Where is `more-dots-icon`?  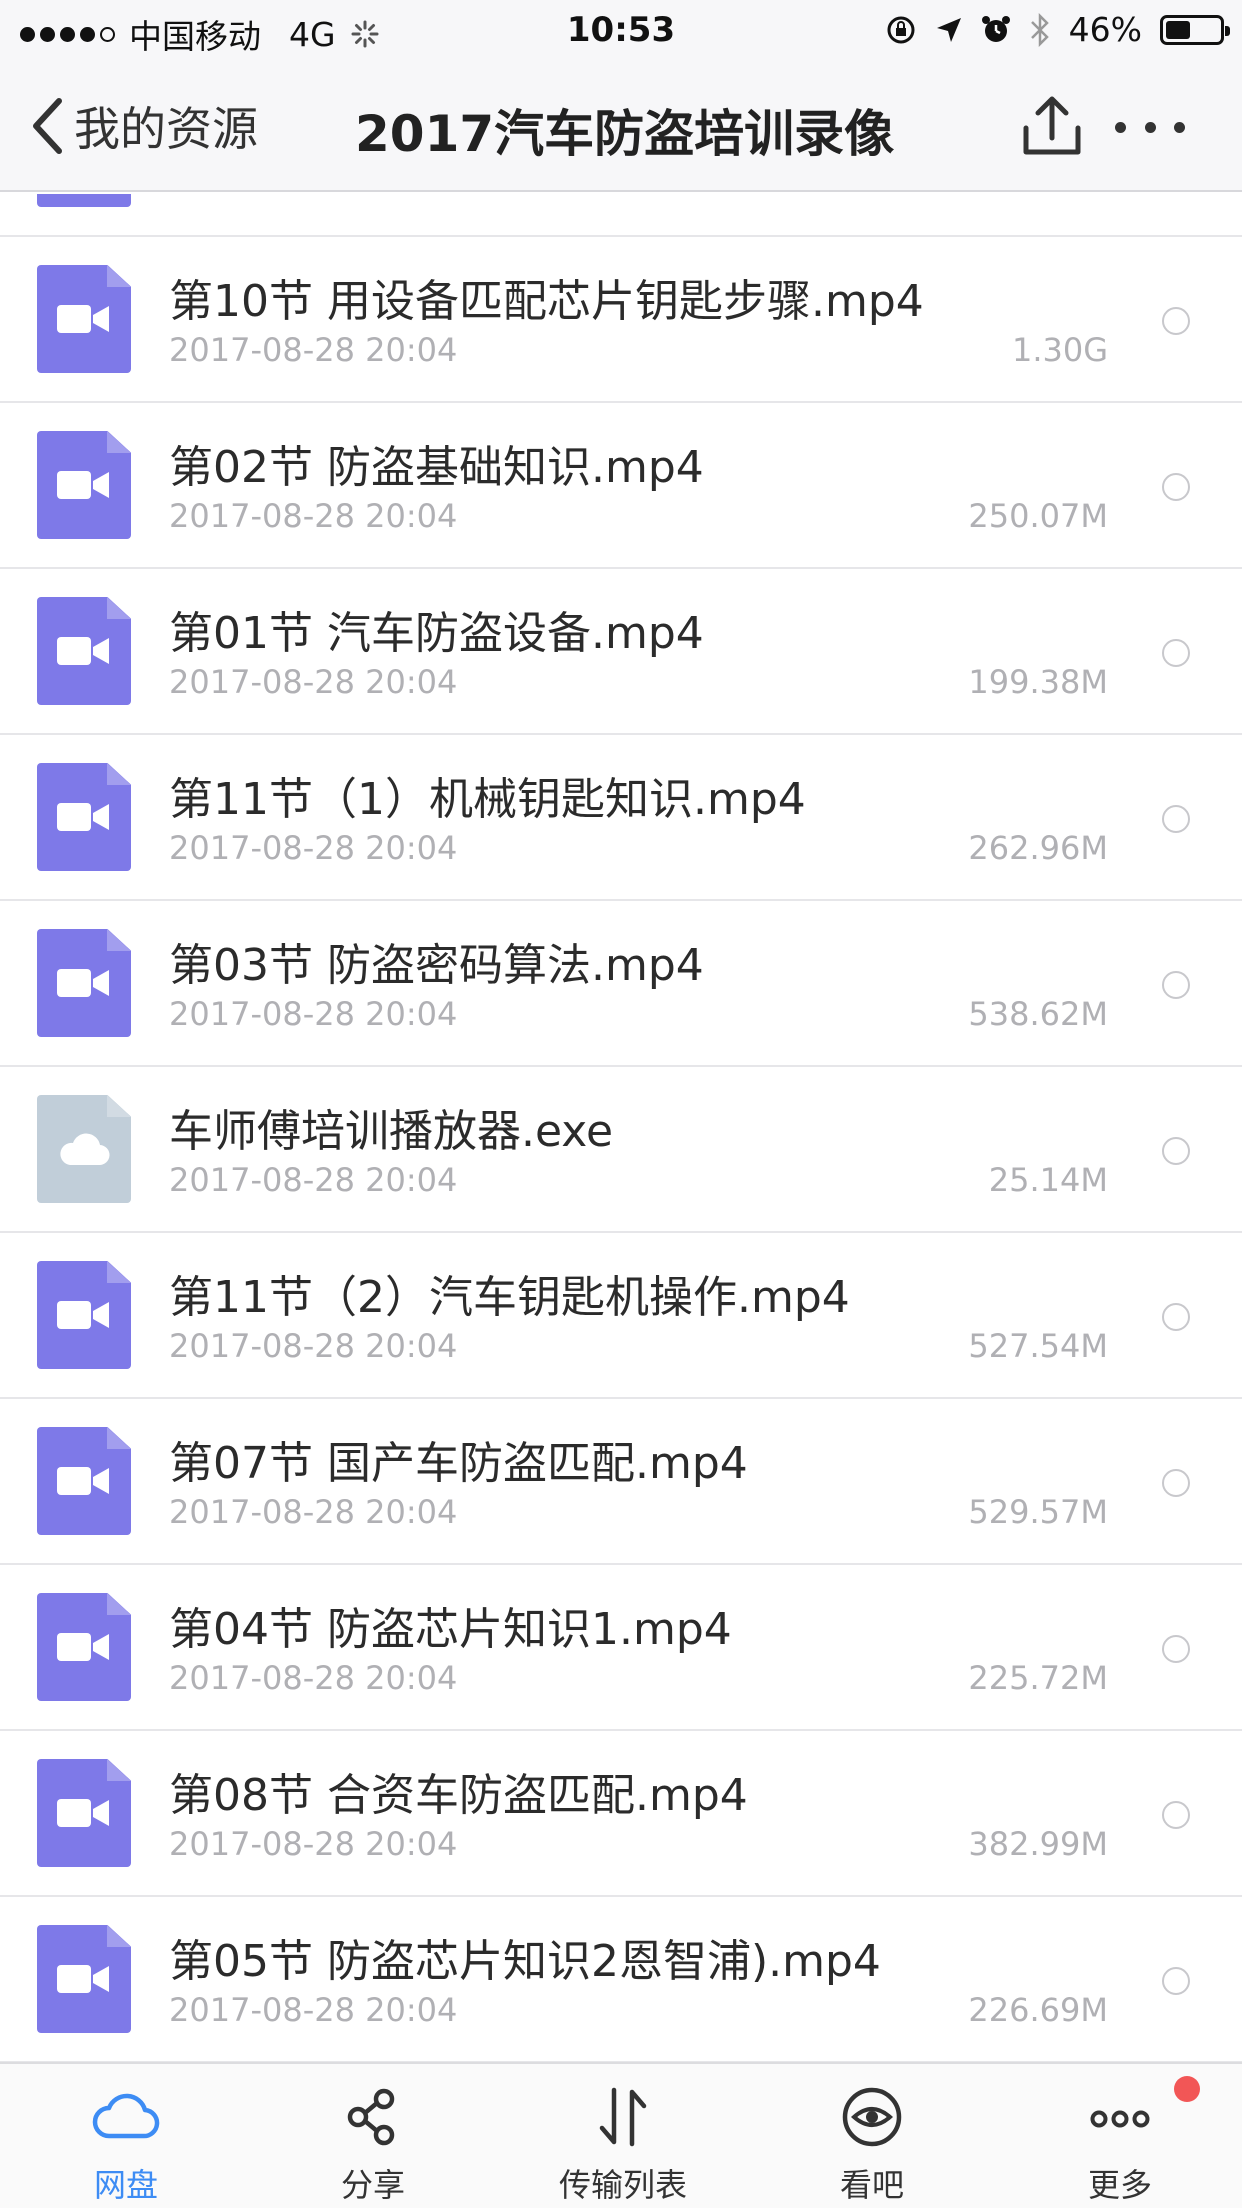 more-dots-icon is located at coordinates (1120, 2119).